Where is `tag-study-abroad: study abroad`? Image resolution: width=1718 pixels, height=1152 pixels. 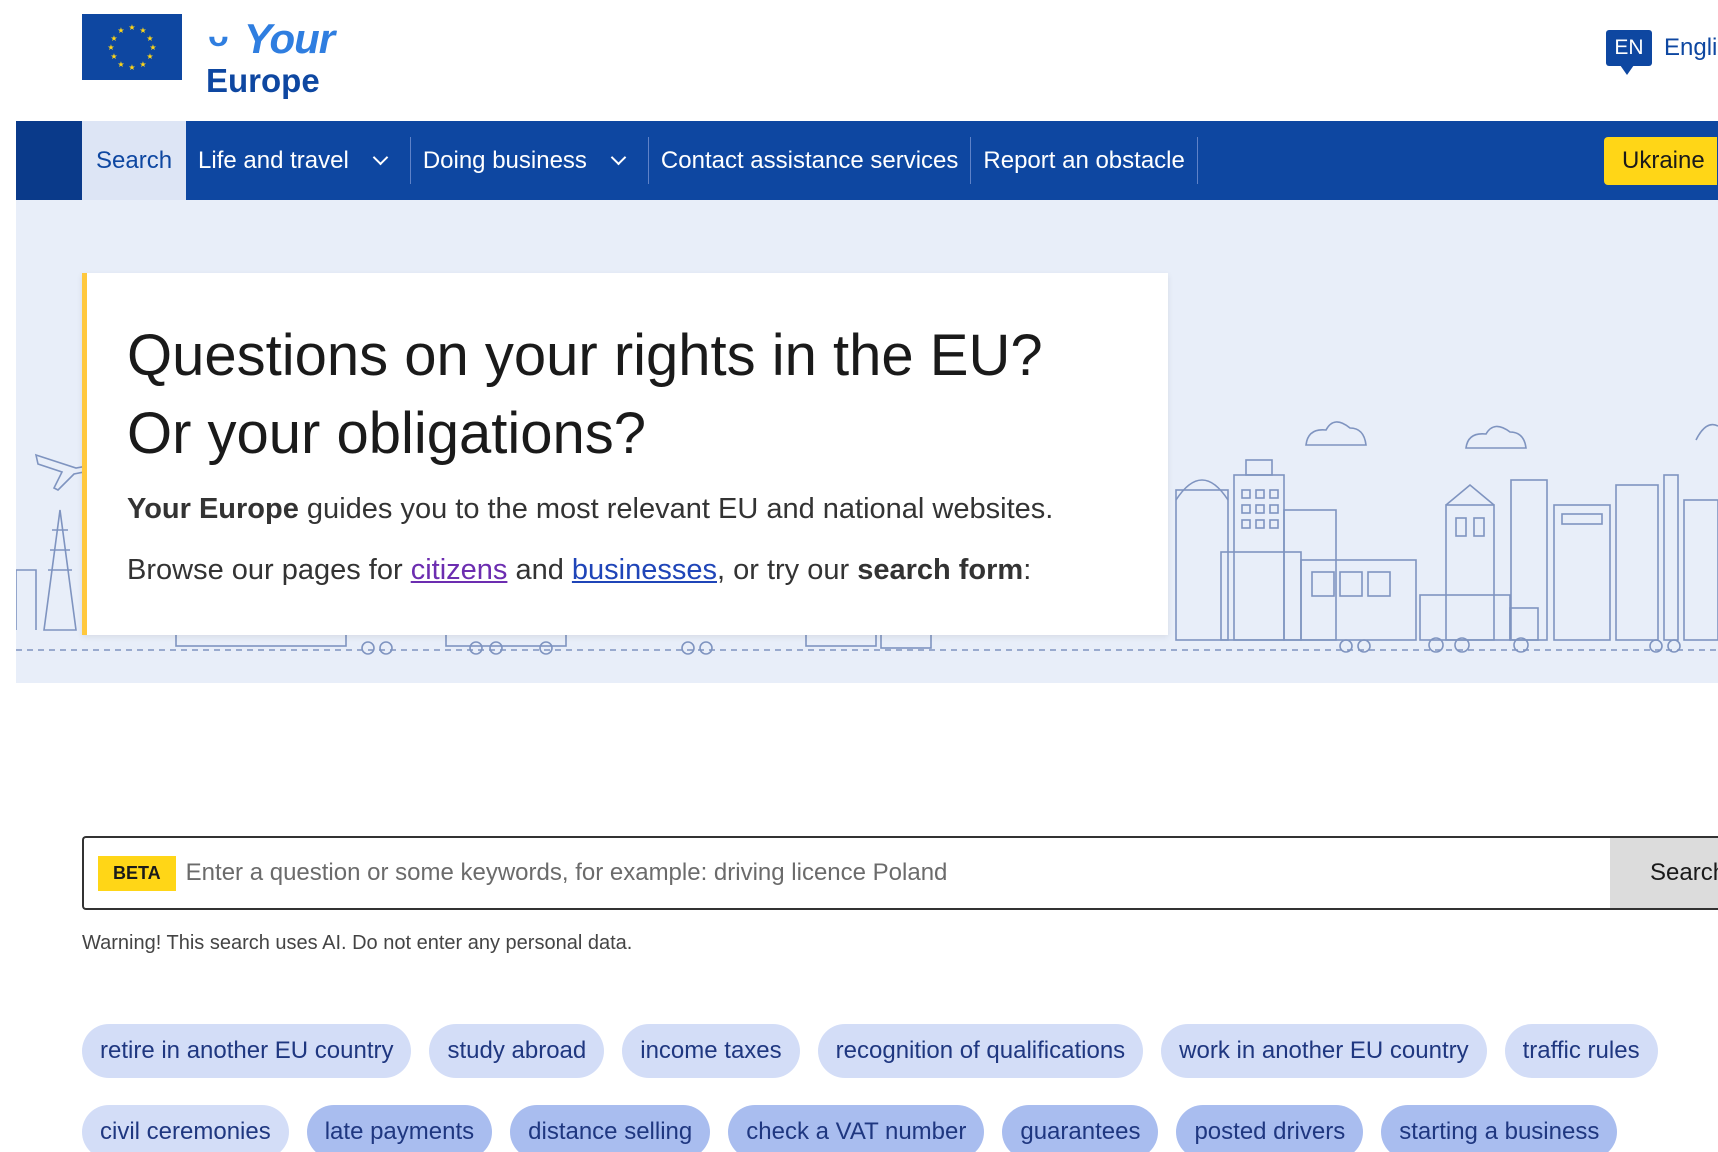
tag-study-abroad: study abroad is located at coordinates (517, 1051).